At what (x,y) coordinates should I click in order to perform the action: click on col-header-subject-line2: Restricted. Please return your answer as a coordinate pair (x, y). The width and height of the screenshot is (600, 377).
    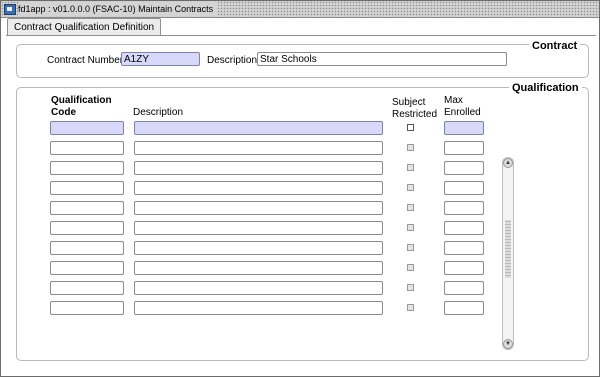
    Looking at the image, I should click on (415, 114).